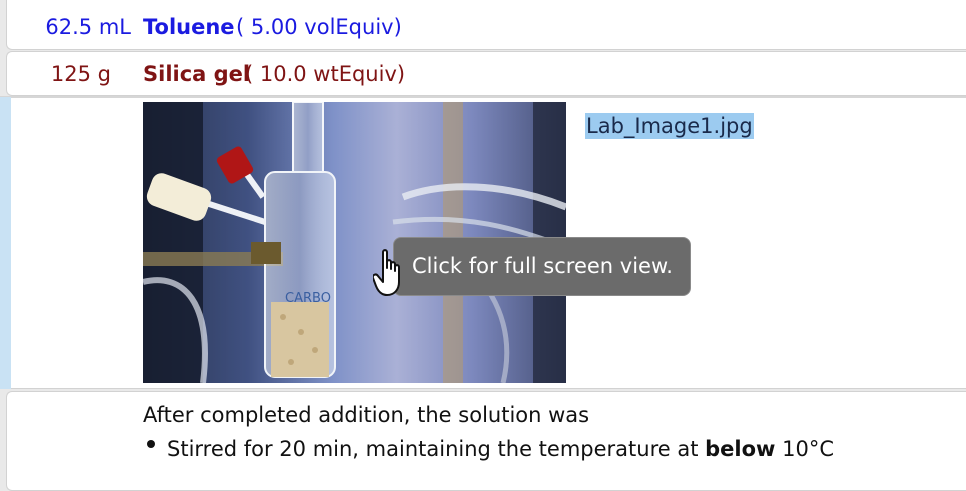 The height and width of the screenshot is (491, 966). What do you see at coordinates (319, 27) in the screenshot?
I see `reagent-equiv: ( 5.00 volEquiv)` at bounding box center [319, 27].